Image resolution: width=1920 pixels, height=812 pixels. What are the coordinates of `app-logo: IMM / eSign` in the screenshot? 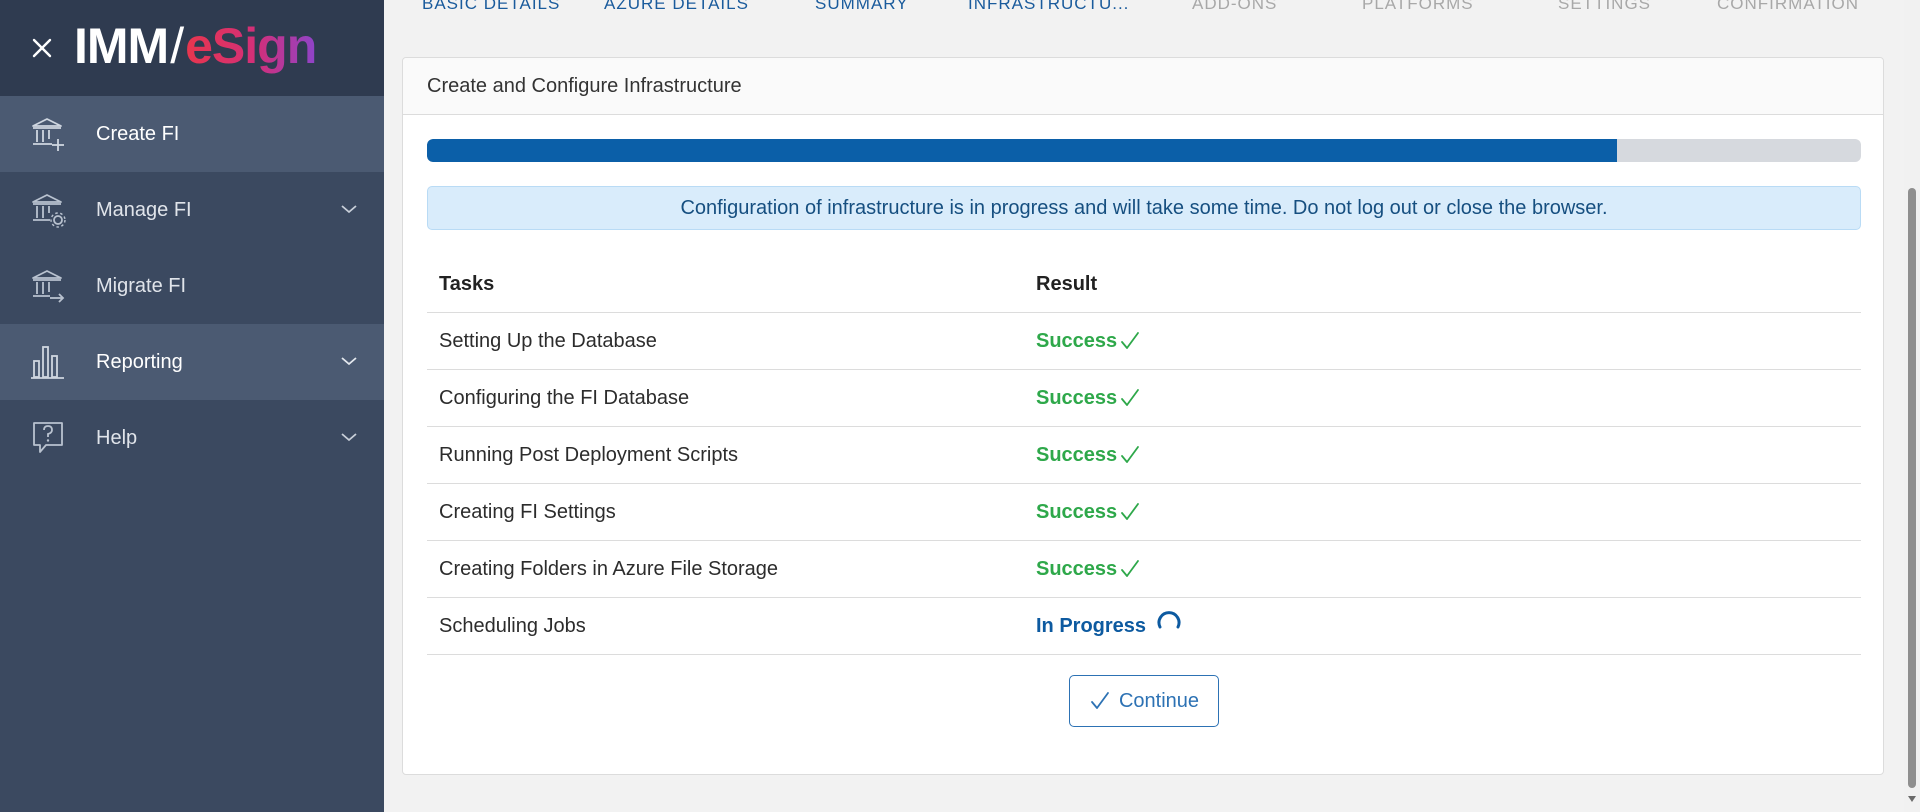 It's located at (195, 46).